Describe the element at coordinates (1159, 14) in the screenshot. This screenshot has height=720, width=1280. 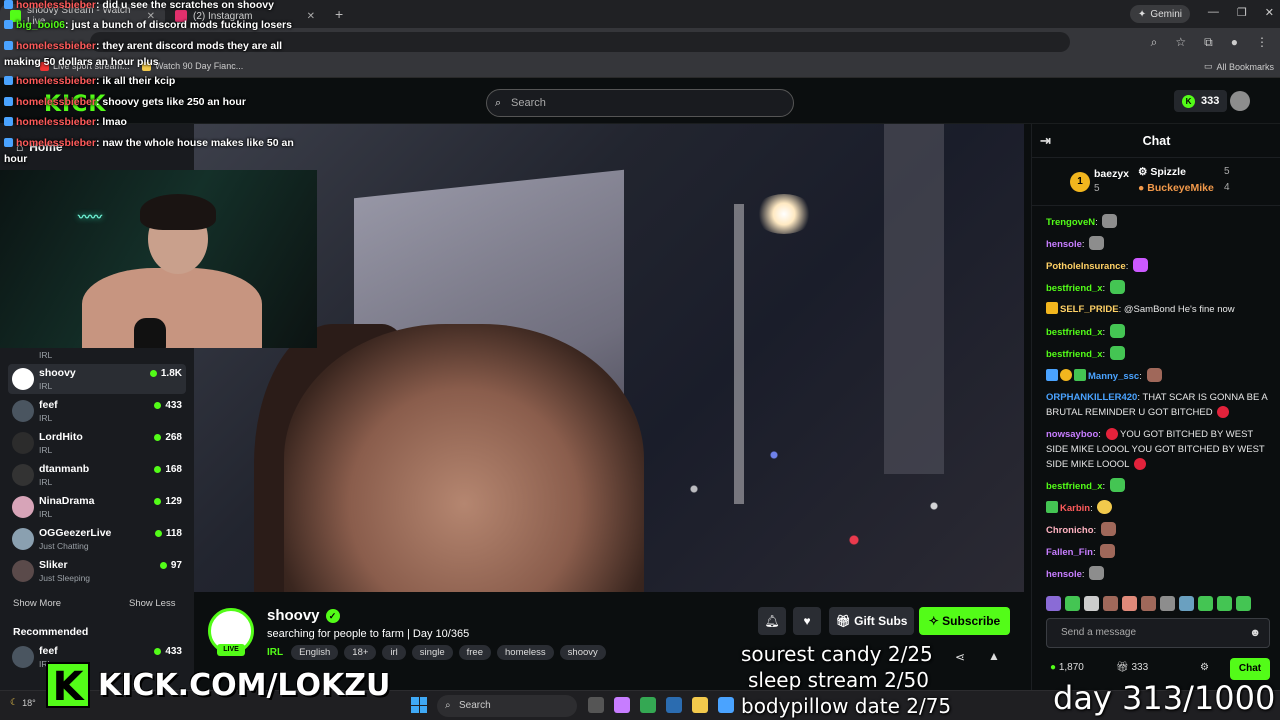
I see `gemini-button: ✦ Gemini` at that location.